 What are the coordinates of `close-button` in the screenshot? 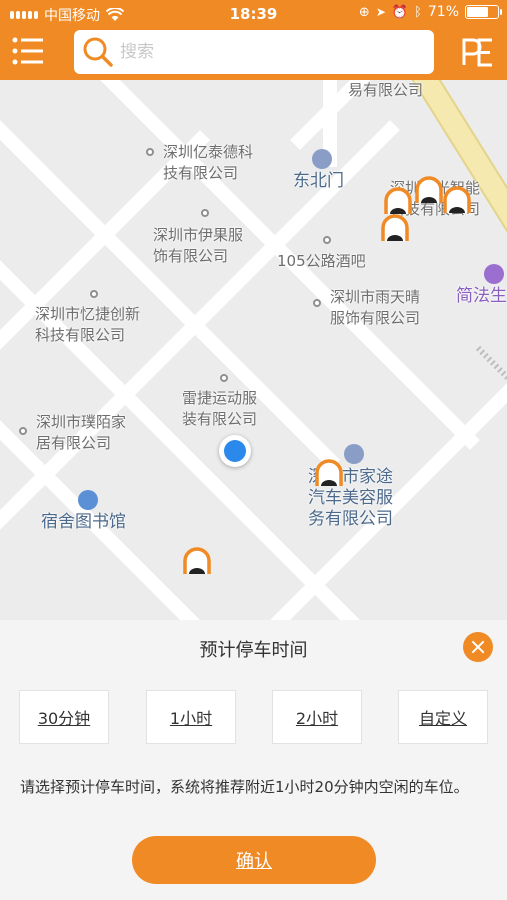 It's located at (478, 647).